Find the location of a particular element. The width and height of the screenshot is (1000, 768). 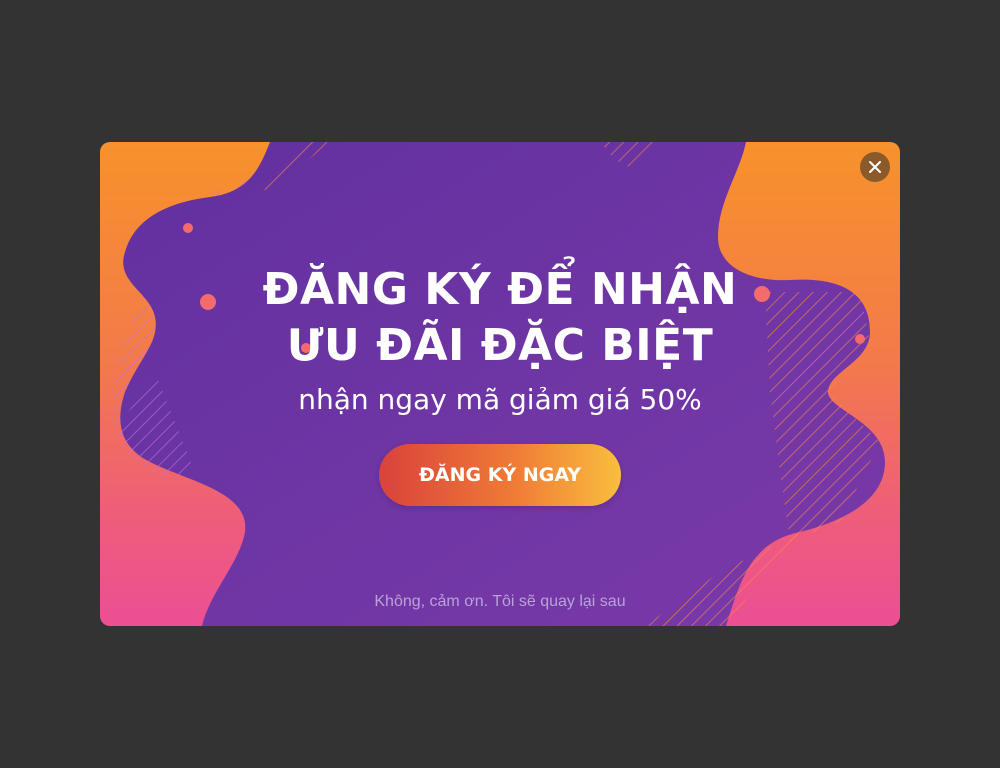

offer-subtitle: nhận ngay mã giảm giá 50% is located at coordinates (500, 399).